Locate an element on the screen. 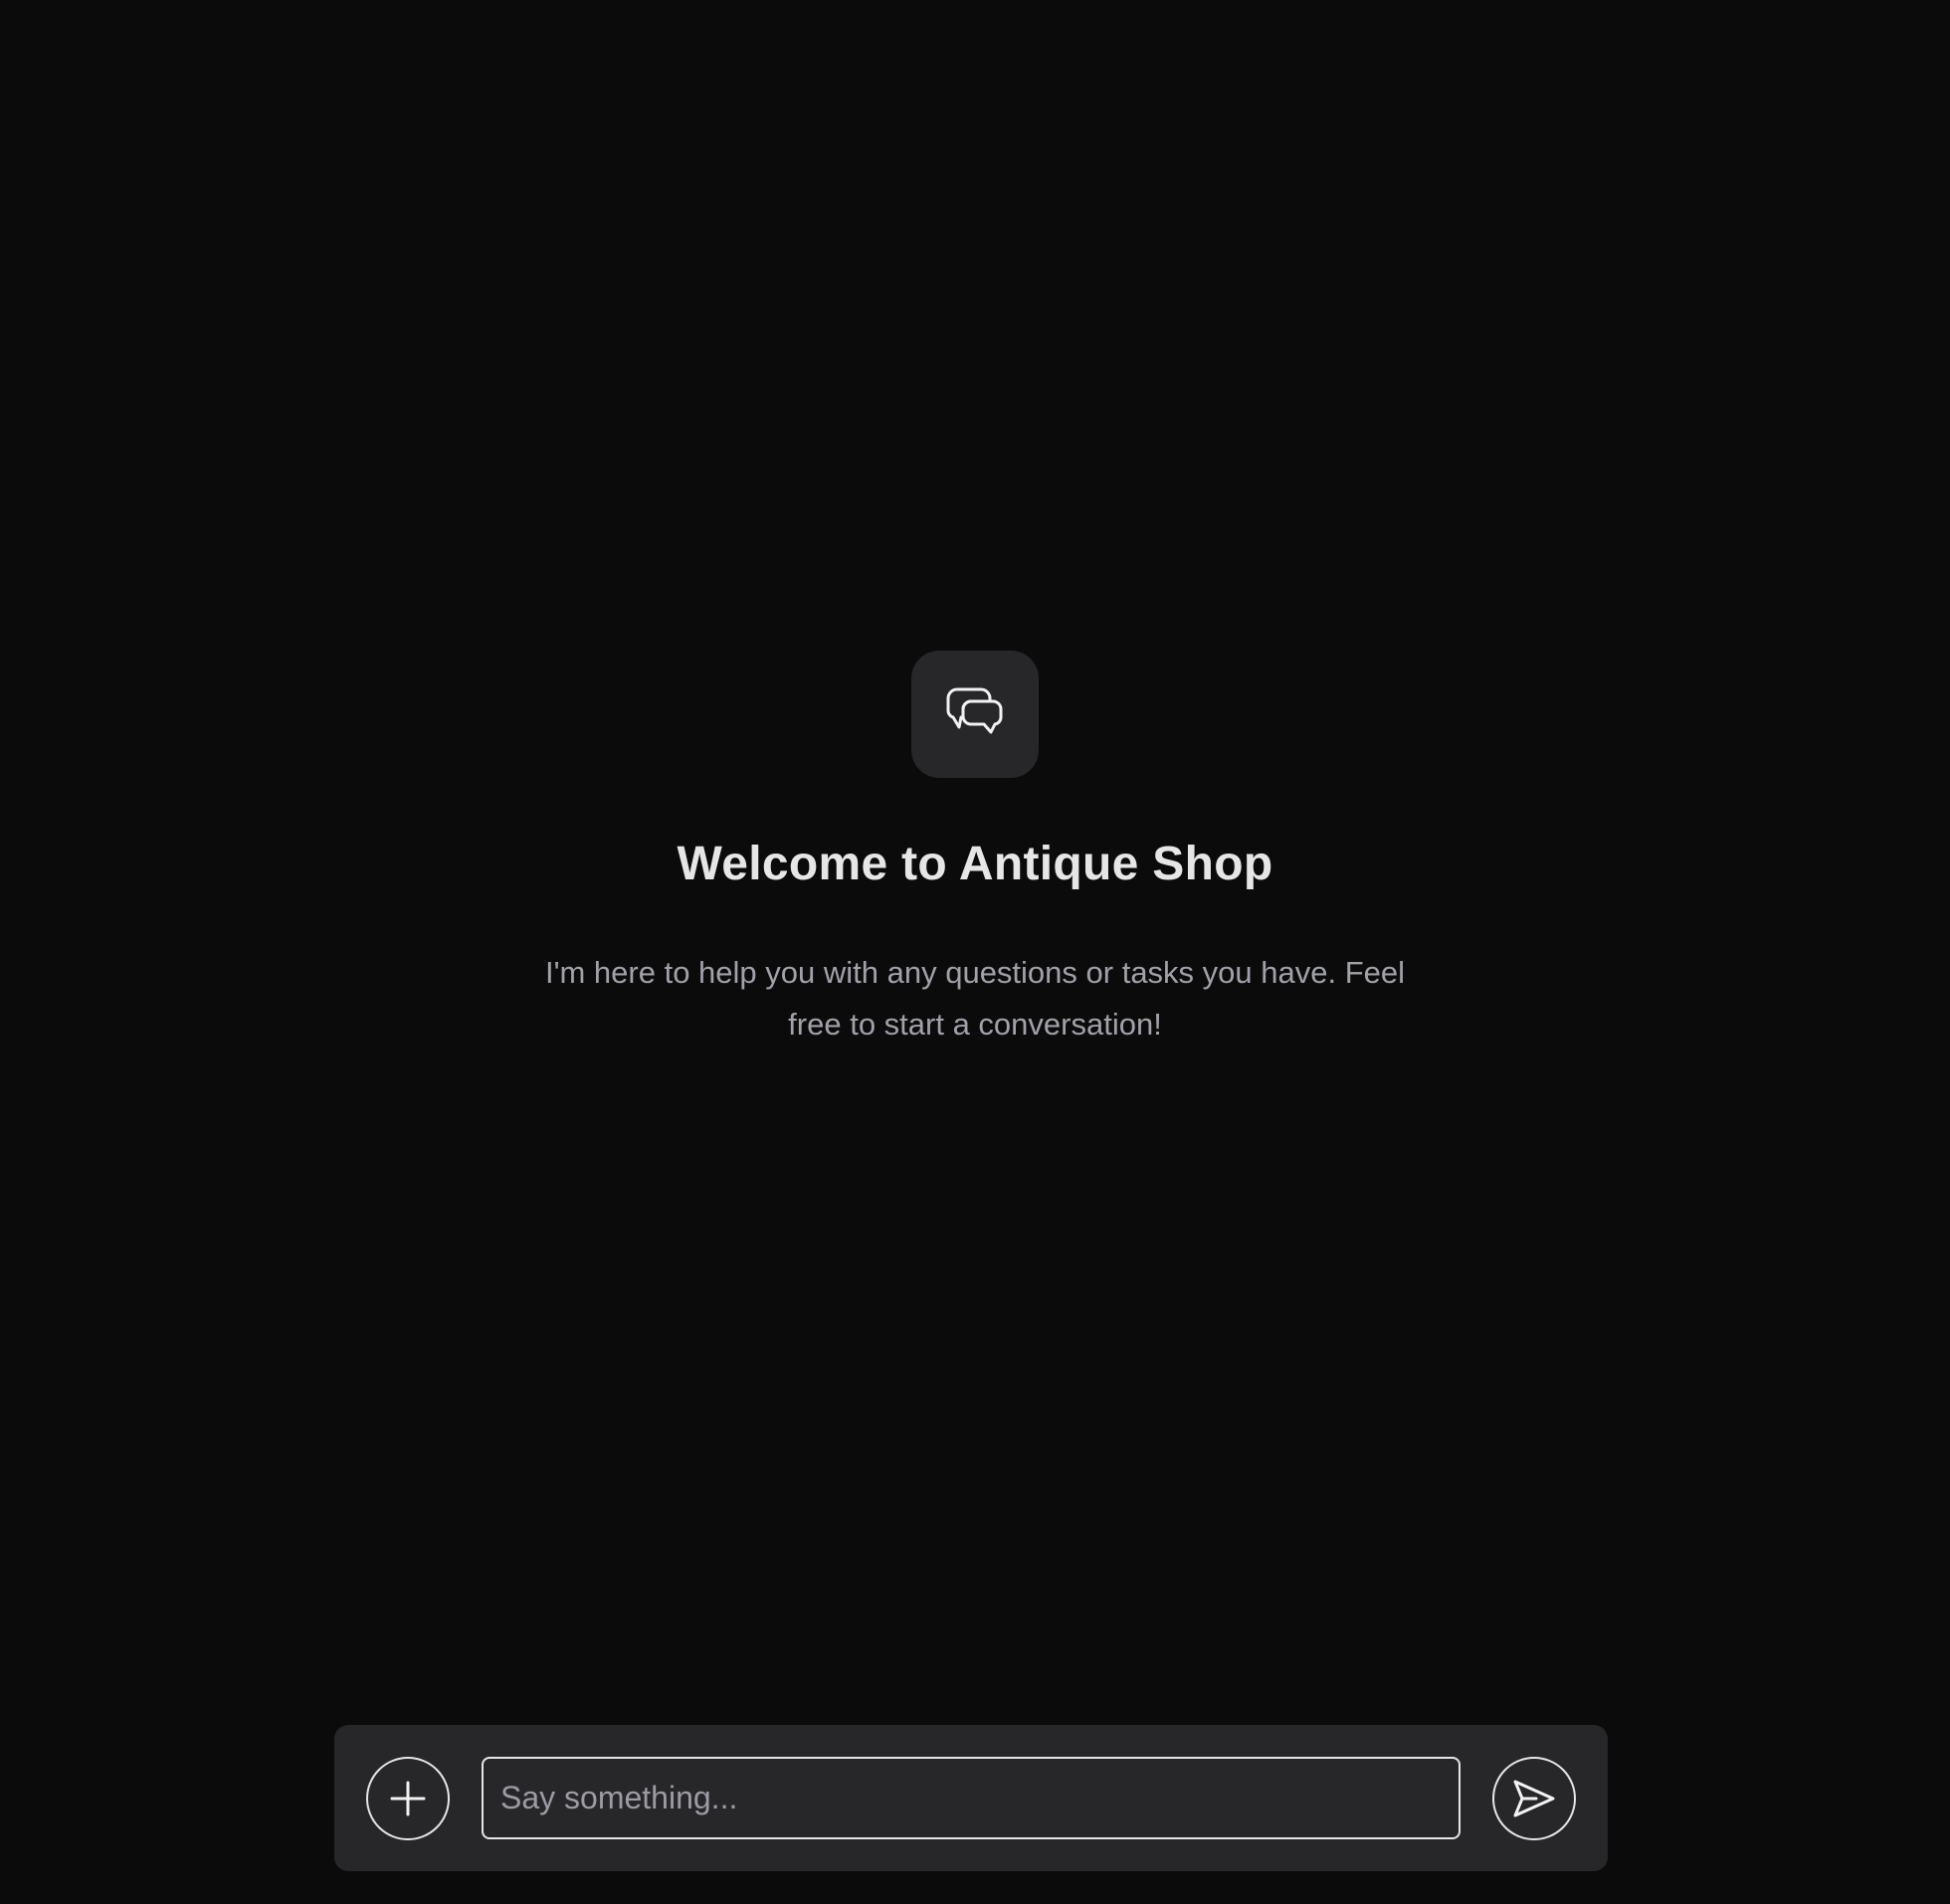 This screenshot has height=1904, width=1950. chat-bubbles-icon is located at coordinates (975, 714).